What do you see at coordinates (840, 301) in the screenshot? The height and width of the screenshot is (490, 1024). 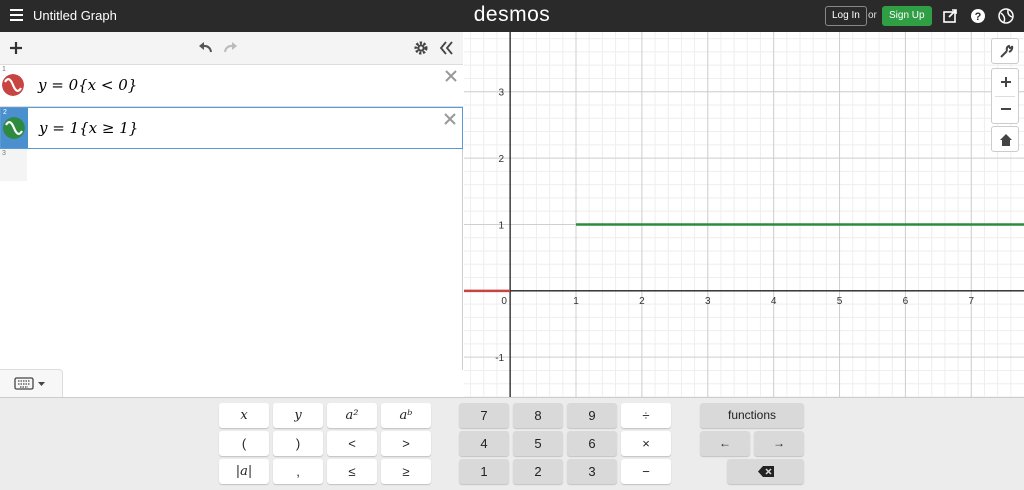 I see `x-tick-label: 5` at bounding box center [840, 301].